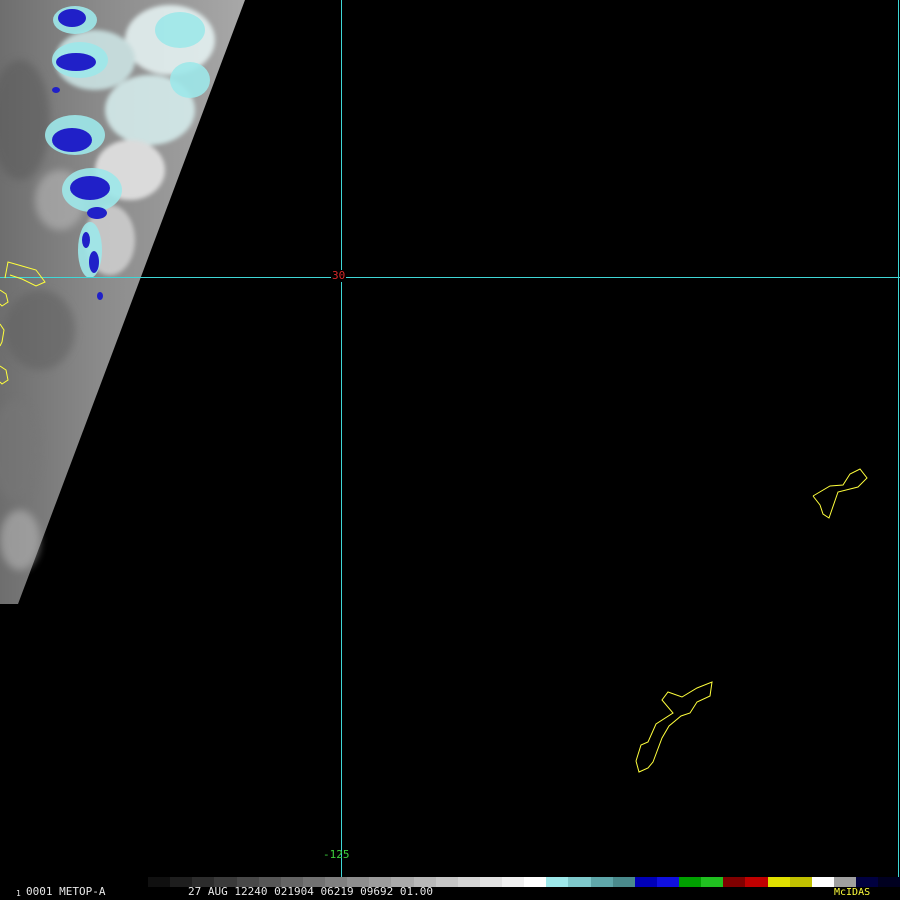 The width and height of the screenshot is (900, 900). What do you see at coordinates (840, 493) in the screenshot?
I see `coastline-east-island` at bounding box center [840, 493].